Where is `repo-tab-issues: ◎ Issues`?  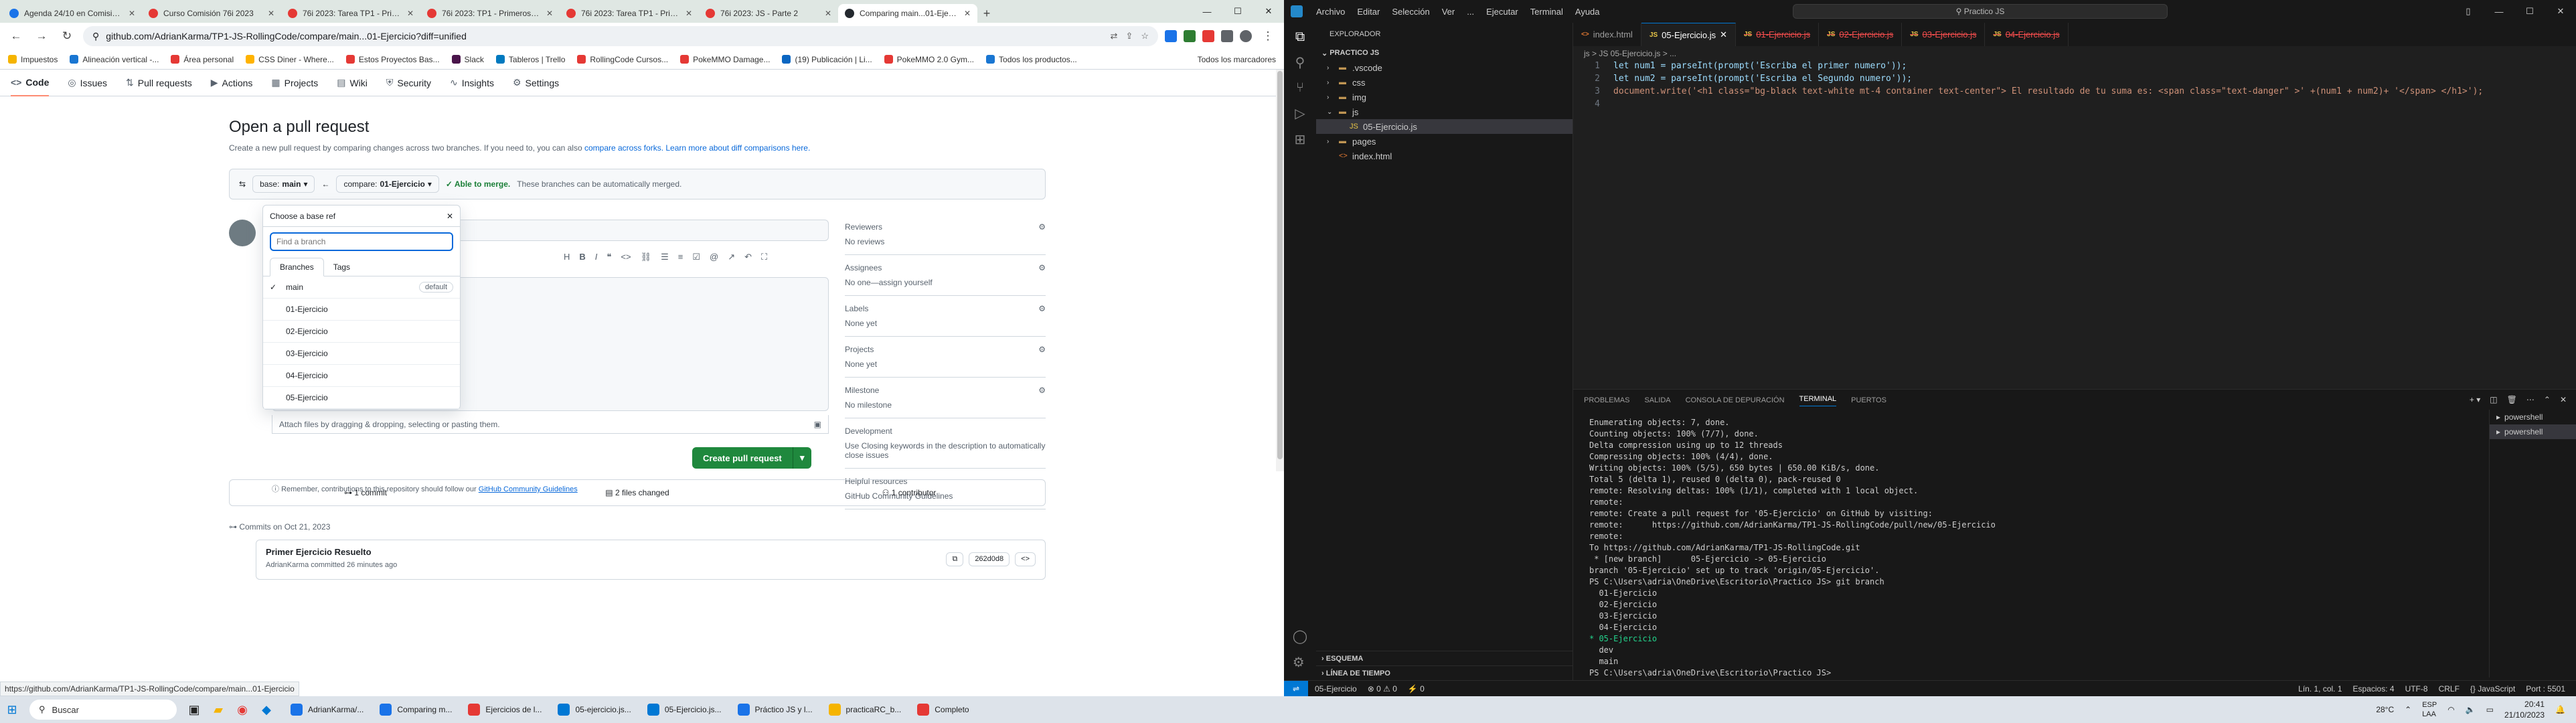
repo-tab-issues: ◎ Issues is located at coordinates (87, 83).